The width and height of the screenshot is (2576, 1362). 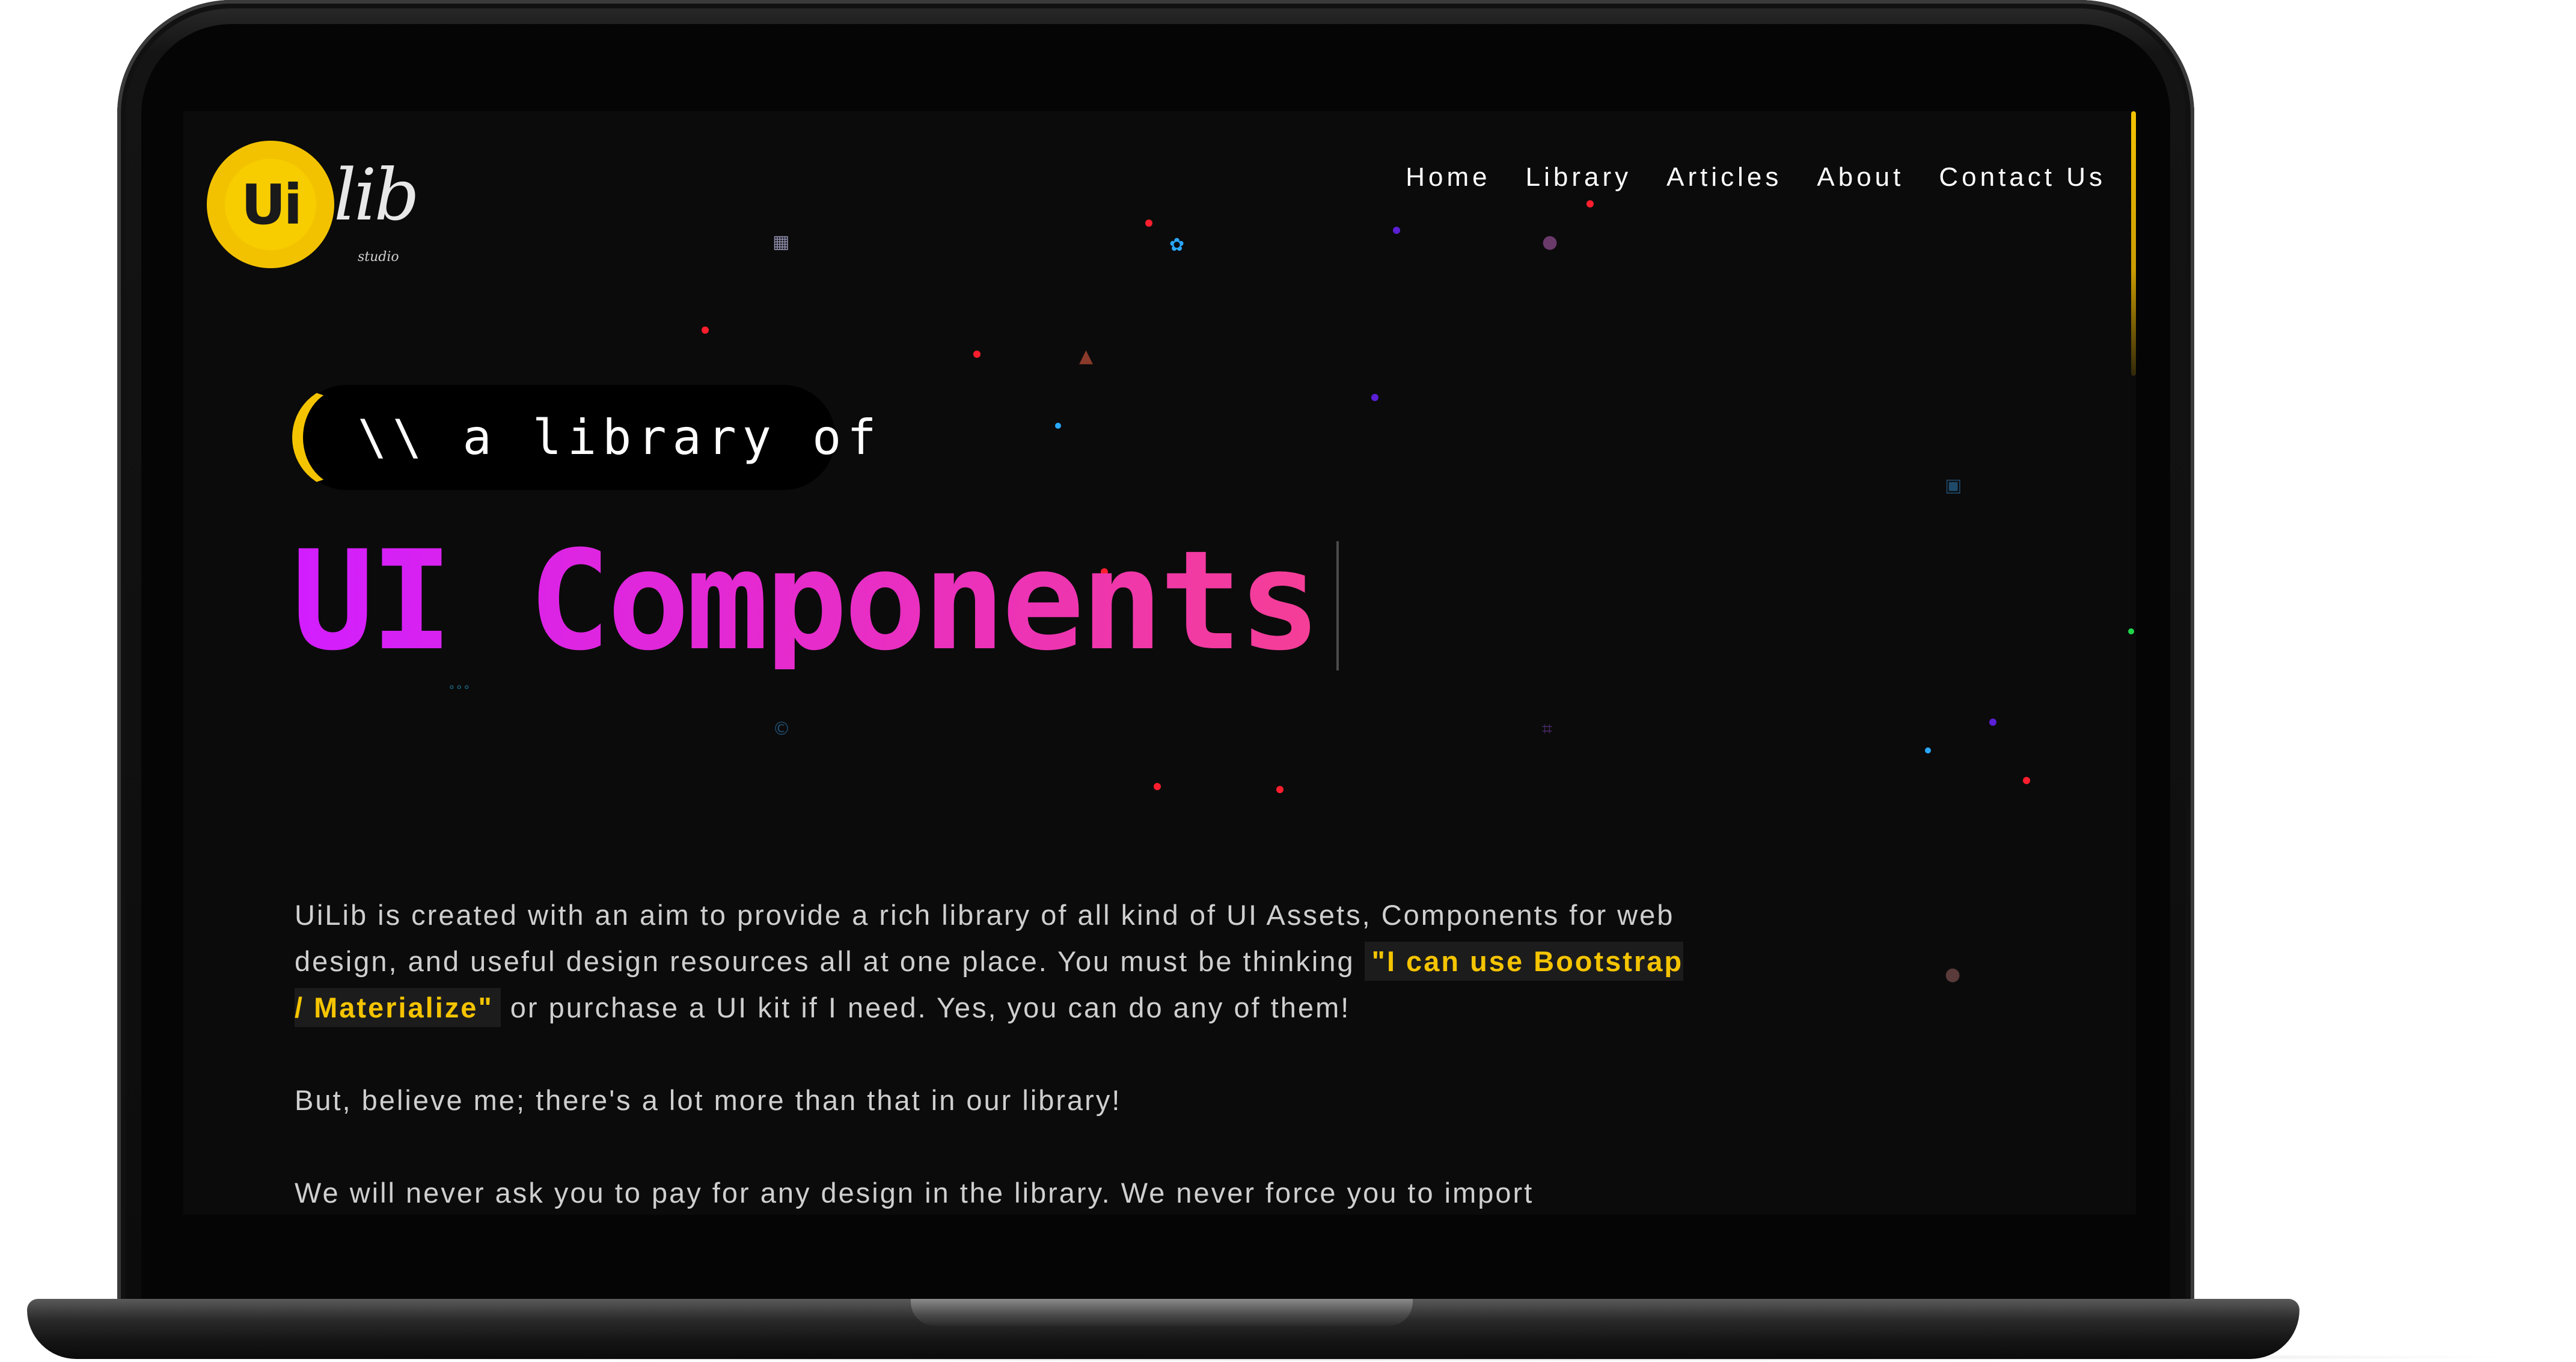 What do you see at coordinates (1086, 356) in the screenshot?
I see `particle-icon: ▲` at bounding box center [1086, 356].